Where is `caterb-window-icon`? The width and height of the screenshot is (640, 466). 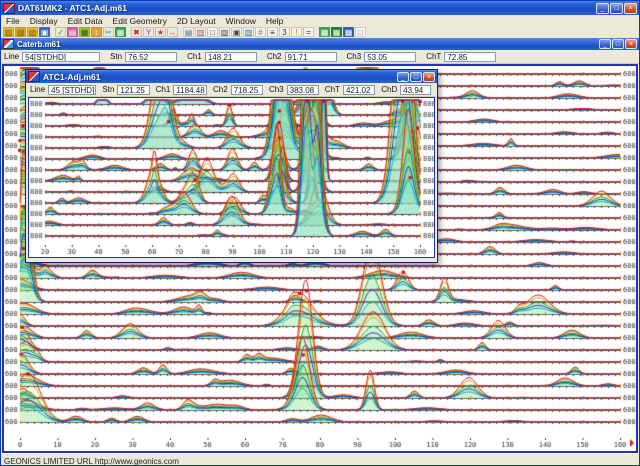
caterb-window-icon is located at coordinates (8, 44).